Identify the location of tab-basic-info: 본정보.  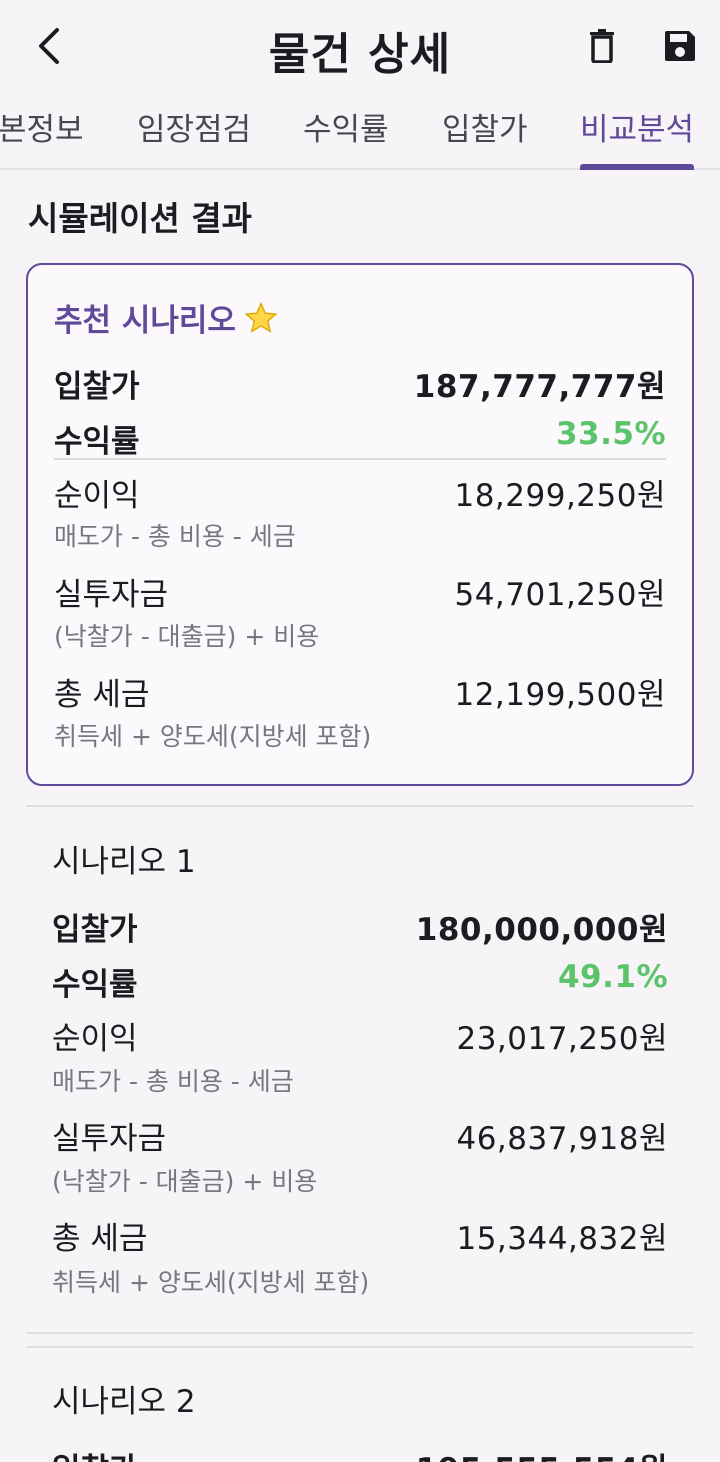
(42, 126).